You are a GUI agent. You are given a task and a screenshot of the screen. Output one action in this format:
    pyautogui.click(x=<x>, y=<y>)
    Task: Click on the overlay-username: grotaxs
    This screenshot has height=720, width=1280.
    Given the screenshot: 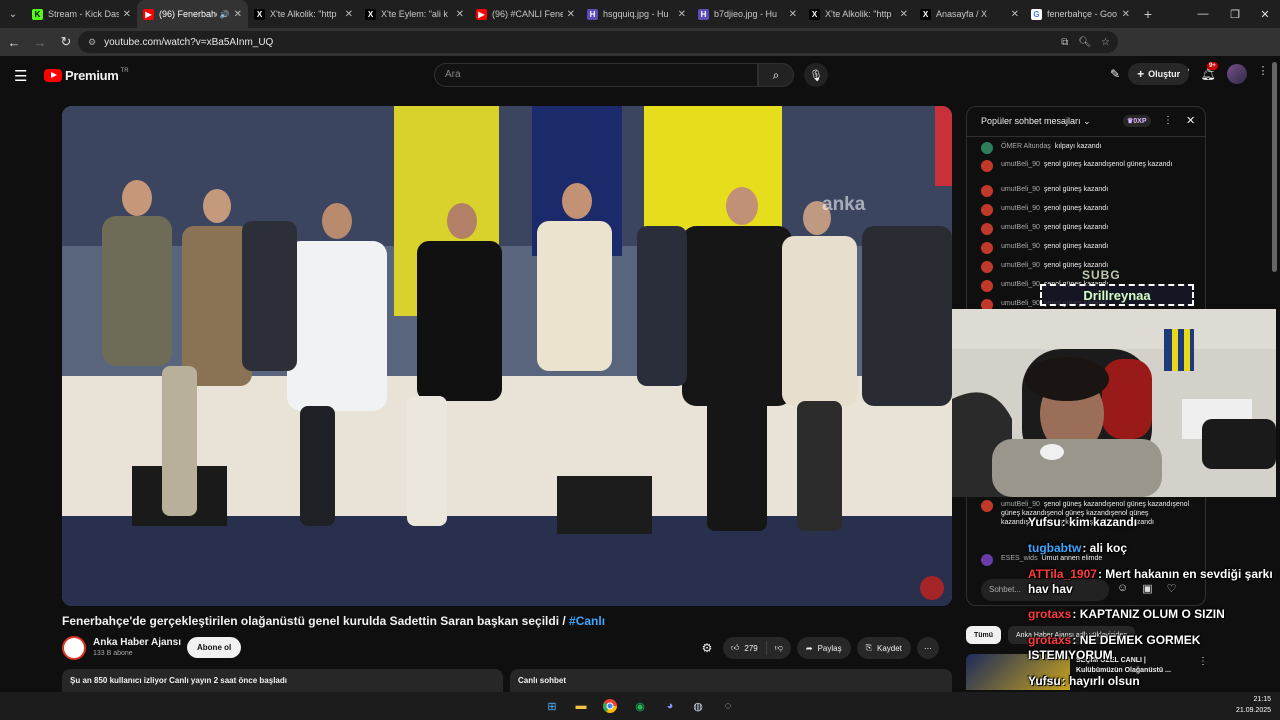 What is the action you would take?
    pyautogui.click(x=1050, y=640)
    